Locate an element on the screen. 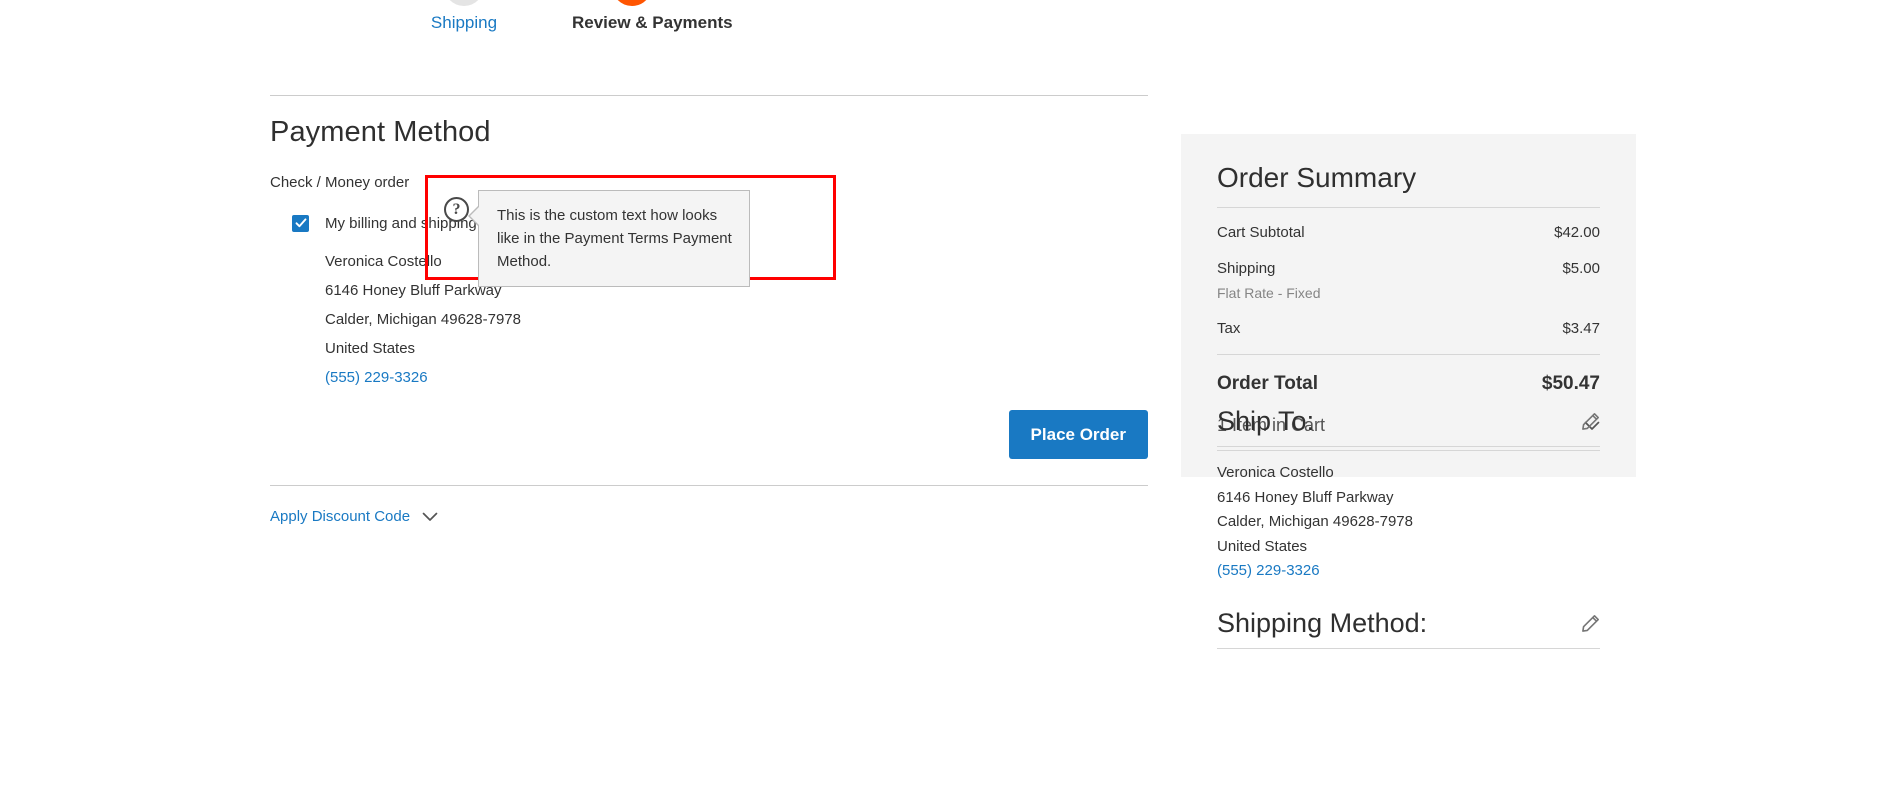 The height and width of the screenshot is (794, 1898). summary-row-tax: Tax $3.47 is located at coordinates (1408, 329).